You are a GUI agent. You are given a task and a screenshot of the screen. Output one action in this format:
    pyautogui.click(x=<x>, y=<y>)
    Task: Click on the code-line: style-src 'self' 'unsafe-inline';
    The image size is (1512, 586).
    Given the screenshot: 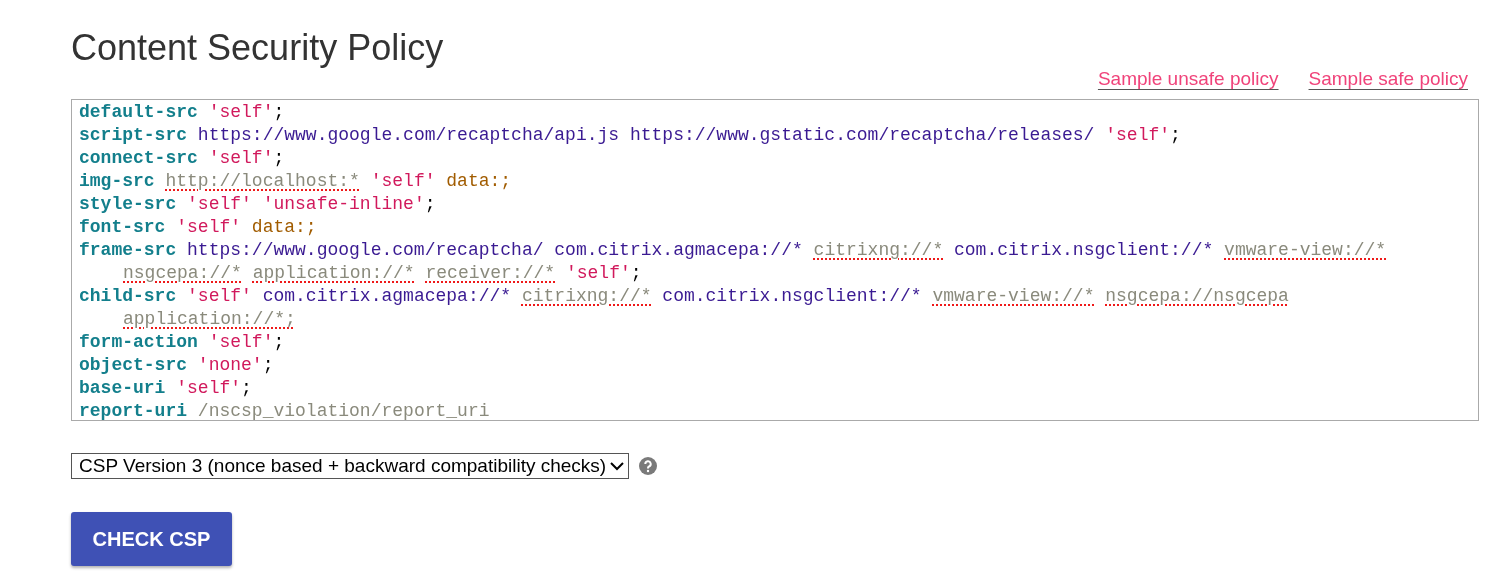 What is the action you would take?
    pyautogui.click(x=258, y=204)
    